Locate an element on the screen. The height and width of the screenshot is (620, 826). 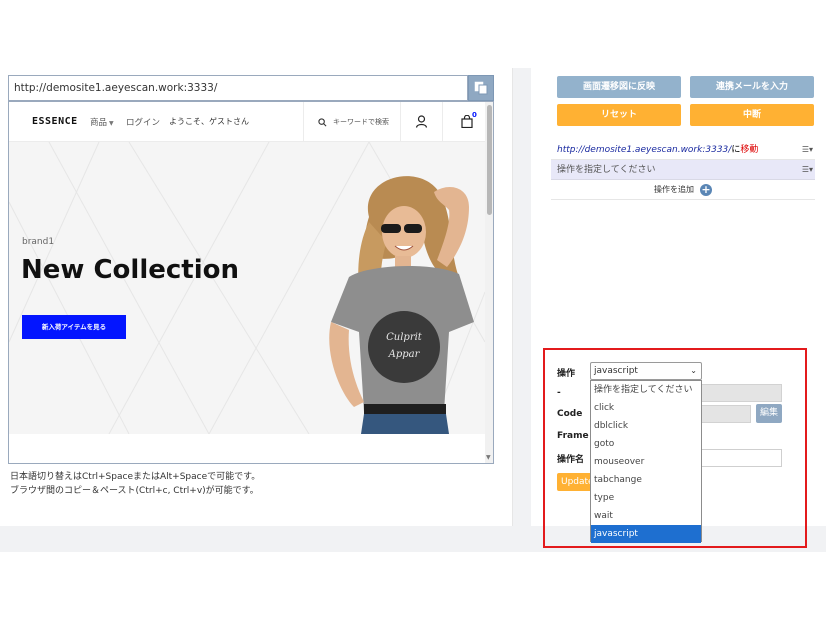
chevron-down-icon: ▼ is located at coordinates (111, 123).